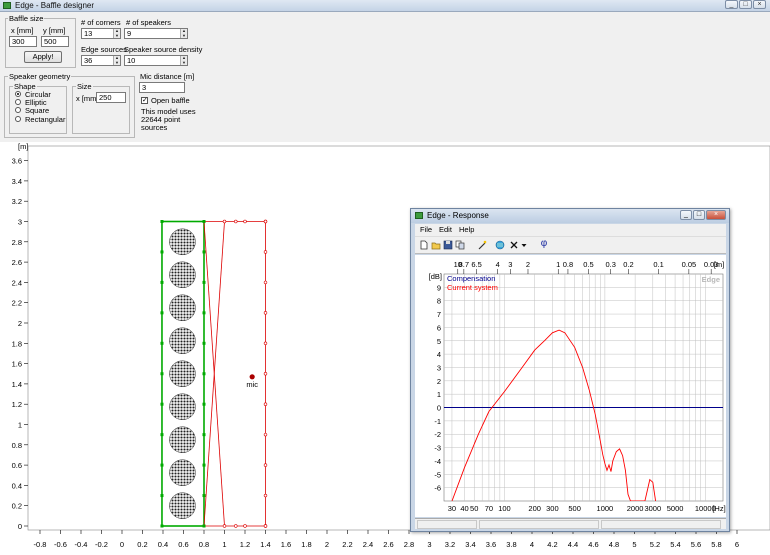 The image size is (770, 555). I want to click on response-menu-bar: File Edit Help, so click(570, 230).